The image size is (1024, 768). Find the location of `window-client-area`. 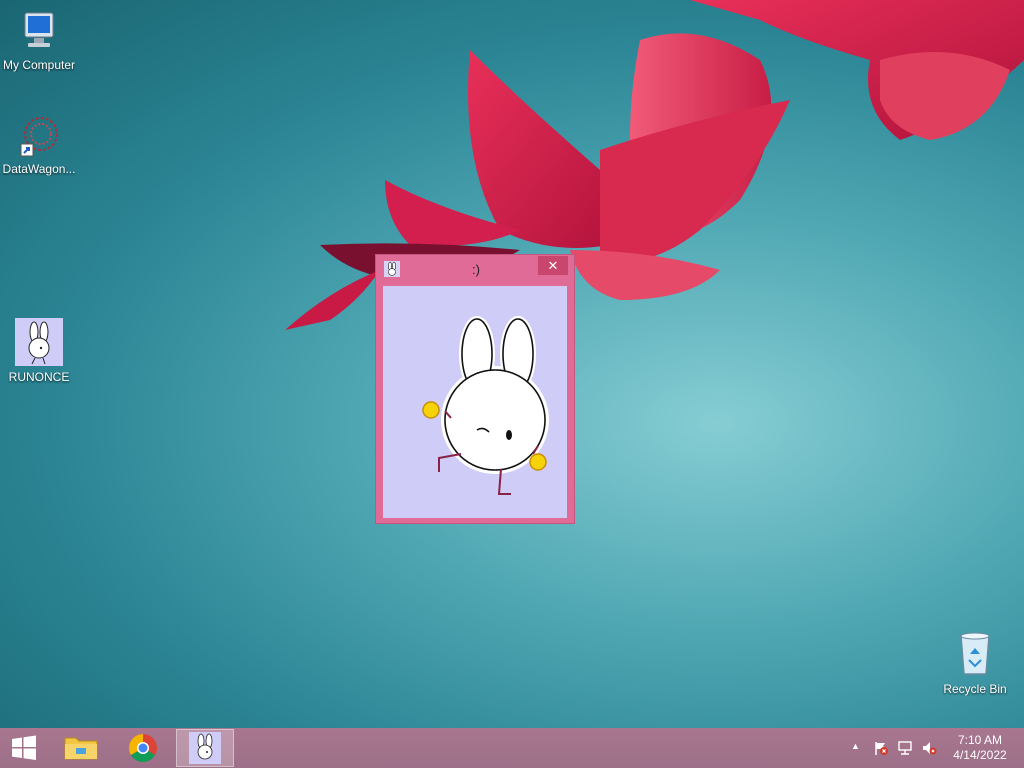

window-client-area is located at coordinates (475, 402).